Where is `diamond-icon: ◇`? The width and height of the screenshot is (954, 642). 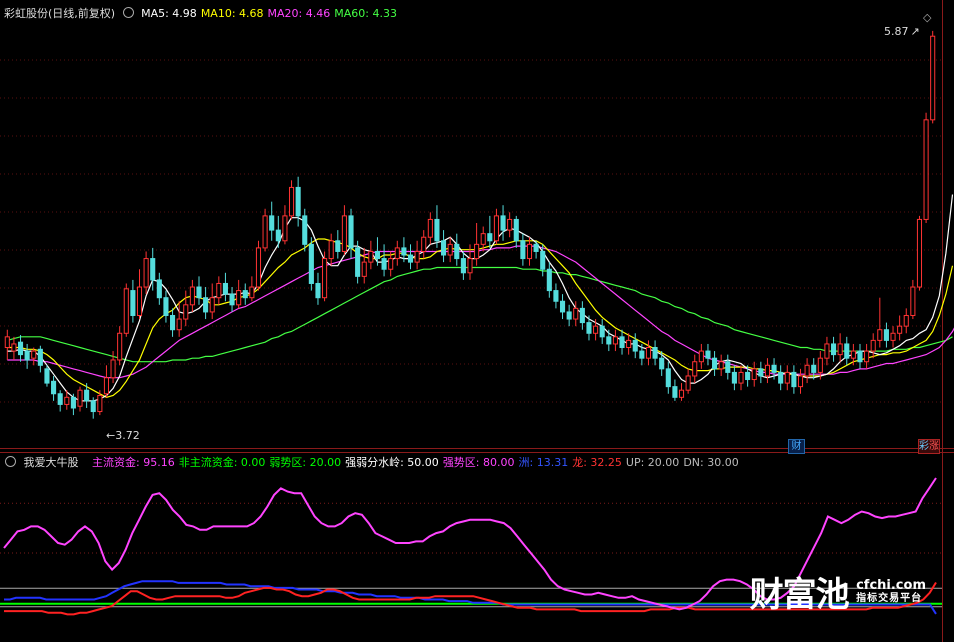 diamond-icon: ◇ is located at coordinates (927, 17).